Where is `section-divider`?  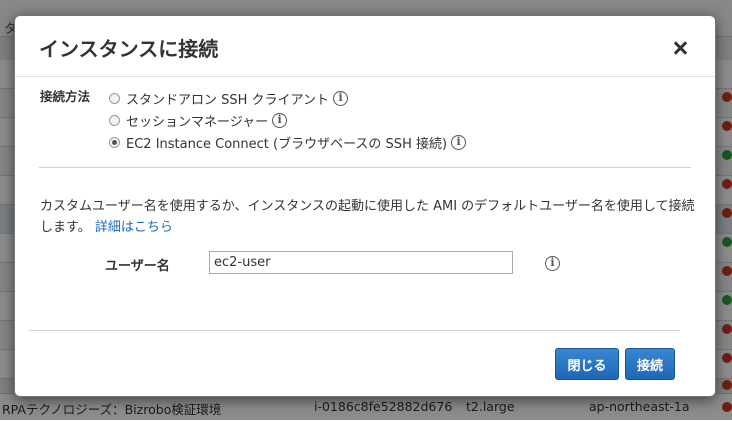 section-divider is located at coordinates (365, 167).